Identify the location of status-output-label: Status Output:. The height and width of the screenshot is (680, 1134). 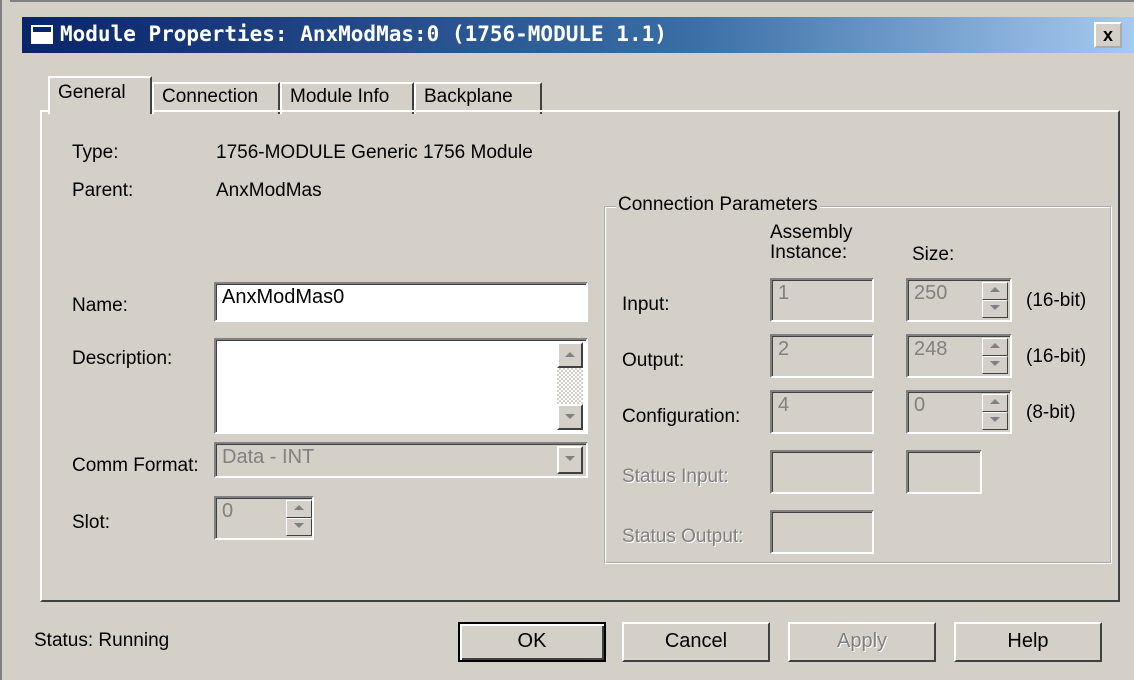
(683, 536).